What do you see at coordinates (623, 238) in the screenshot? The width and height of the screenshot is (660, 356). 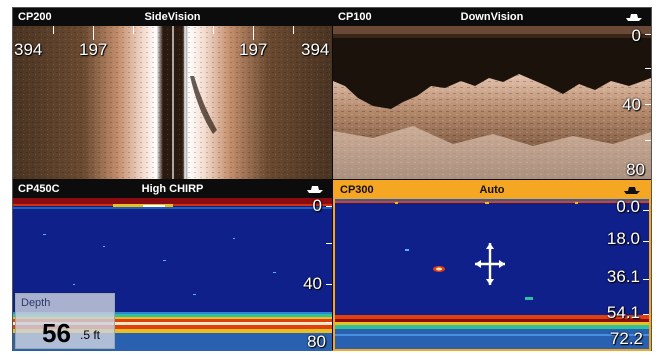 I see `depth-scale-label: 18.0` at bounding box center [623, 238].